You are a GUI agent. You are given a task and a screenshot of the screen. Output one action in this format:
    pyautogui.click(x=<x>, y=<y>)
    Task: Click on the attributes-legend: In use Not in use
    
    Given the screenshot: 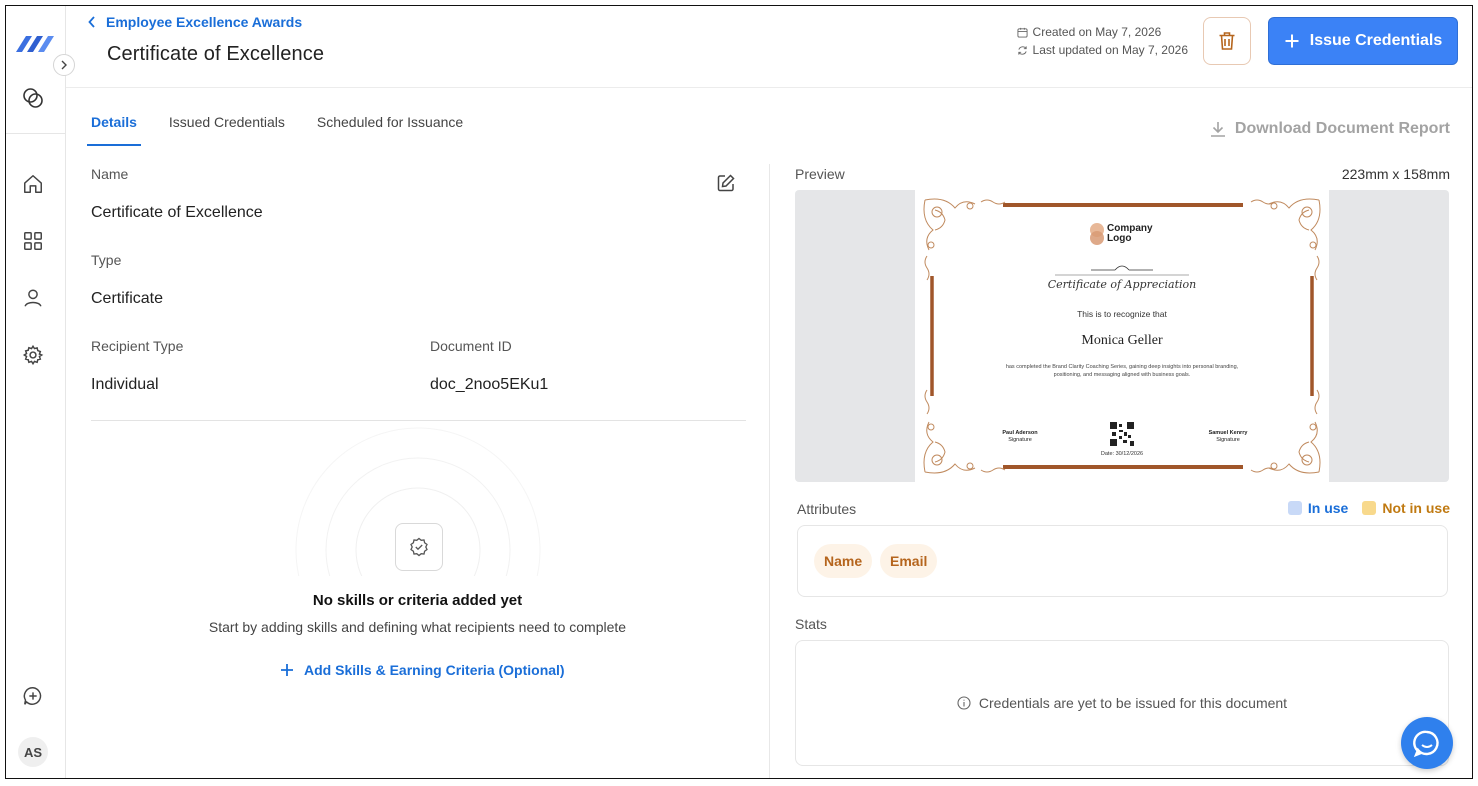 What is the action you would take?
    pyautogui.click(x=1368, y=508)
    